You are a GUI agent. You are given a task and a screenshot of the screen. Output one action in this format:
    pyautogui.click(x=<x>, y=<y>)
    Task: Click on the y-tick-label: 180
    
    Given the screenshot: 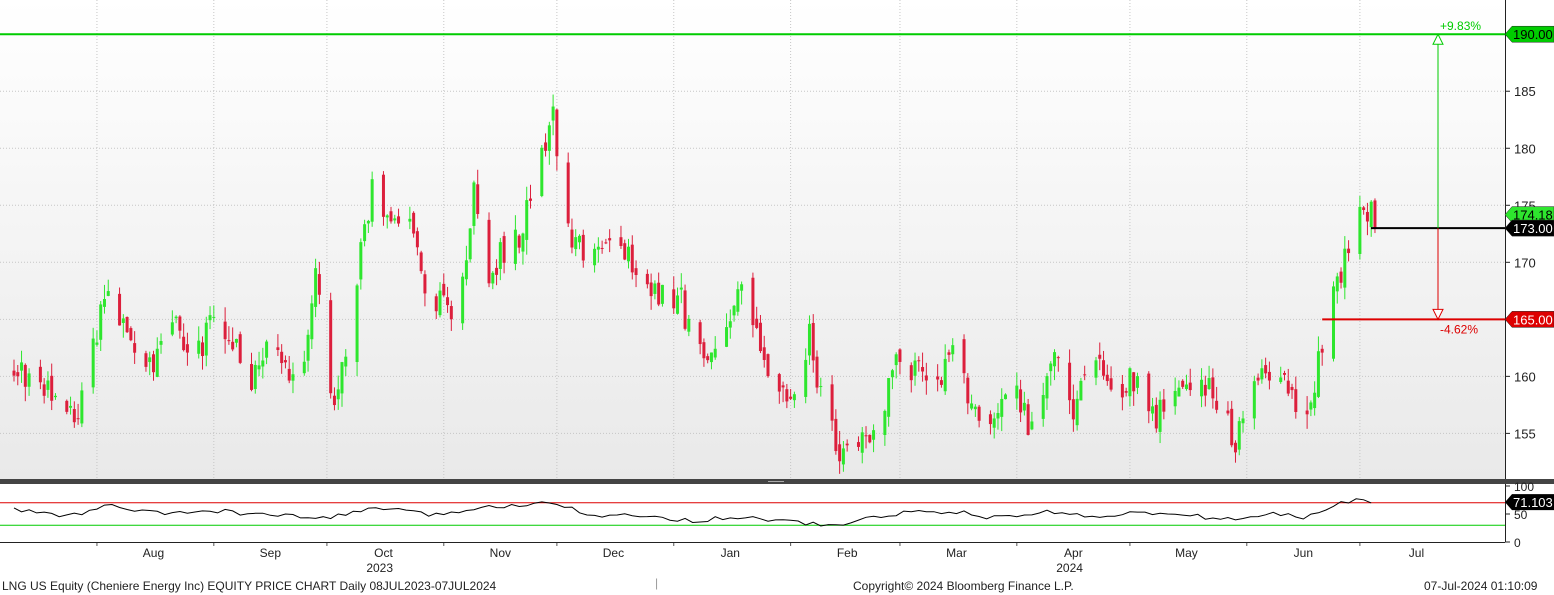 What is the action you would take?
    pyautogui.click(x=1525, y=148)
    